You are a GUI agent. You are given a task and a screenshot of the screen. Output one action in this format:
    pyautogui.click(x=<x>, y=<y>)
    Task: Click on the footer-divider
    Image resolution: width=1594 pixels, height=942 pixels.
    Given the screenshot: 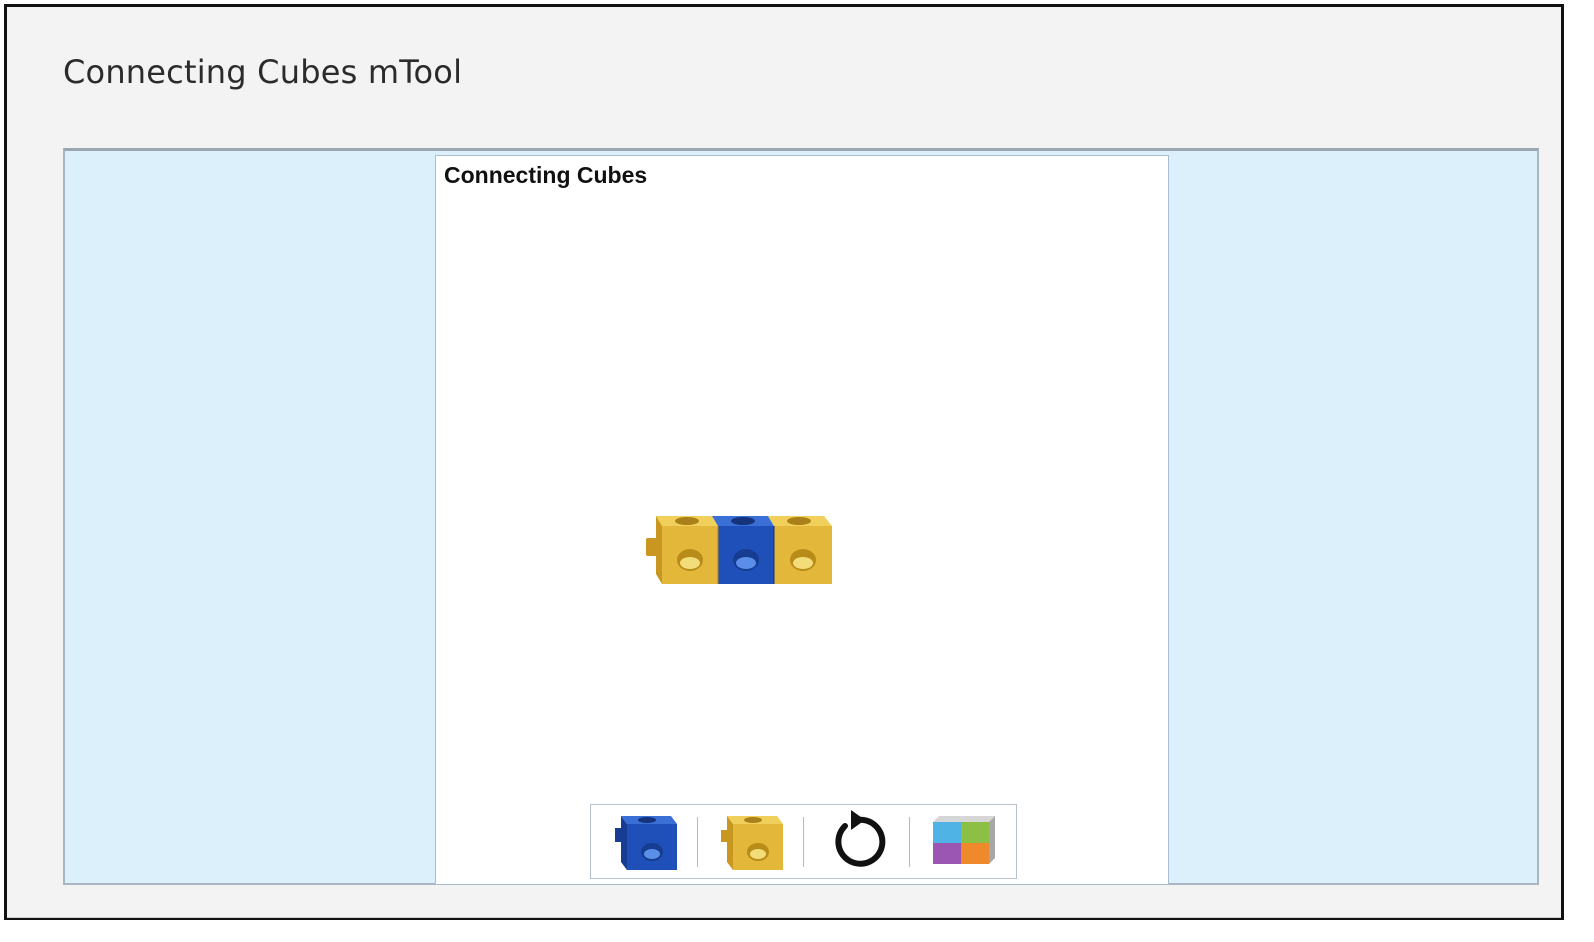 What is the action you would take?
    pyautogui.click(x=784, y=917)
    